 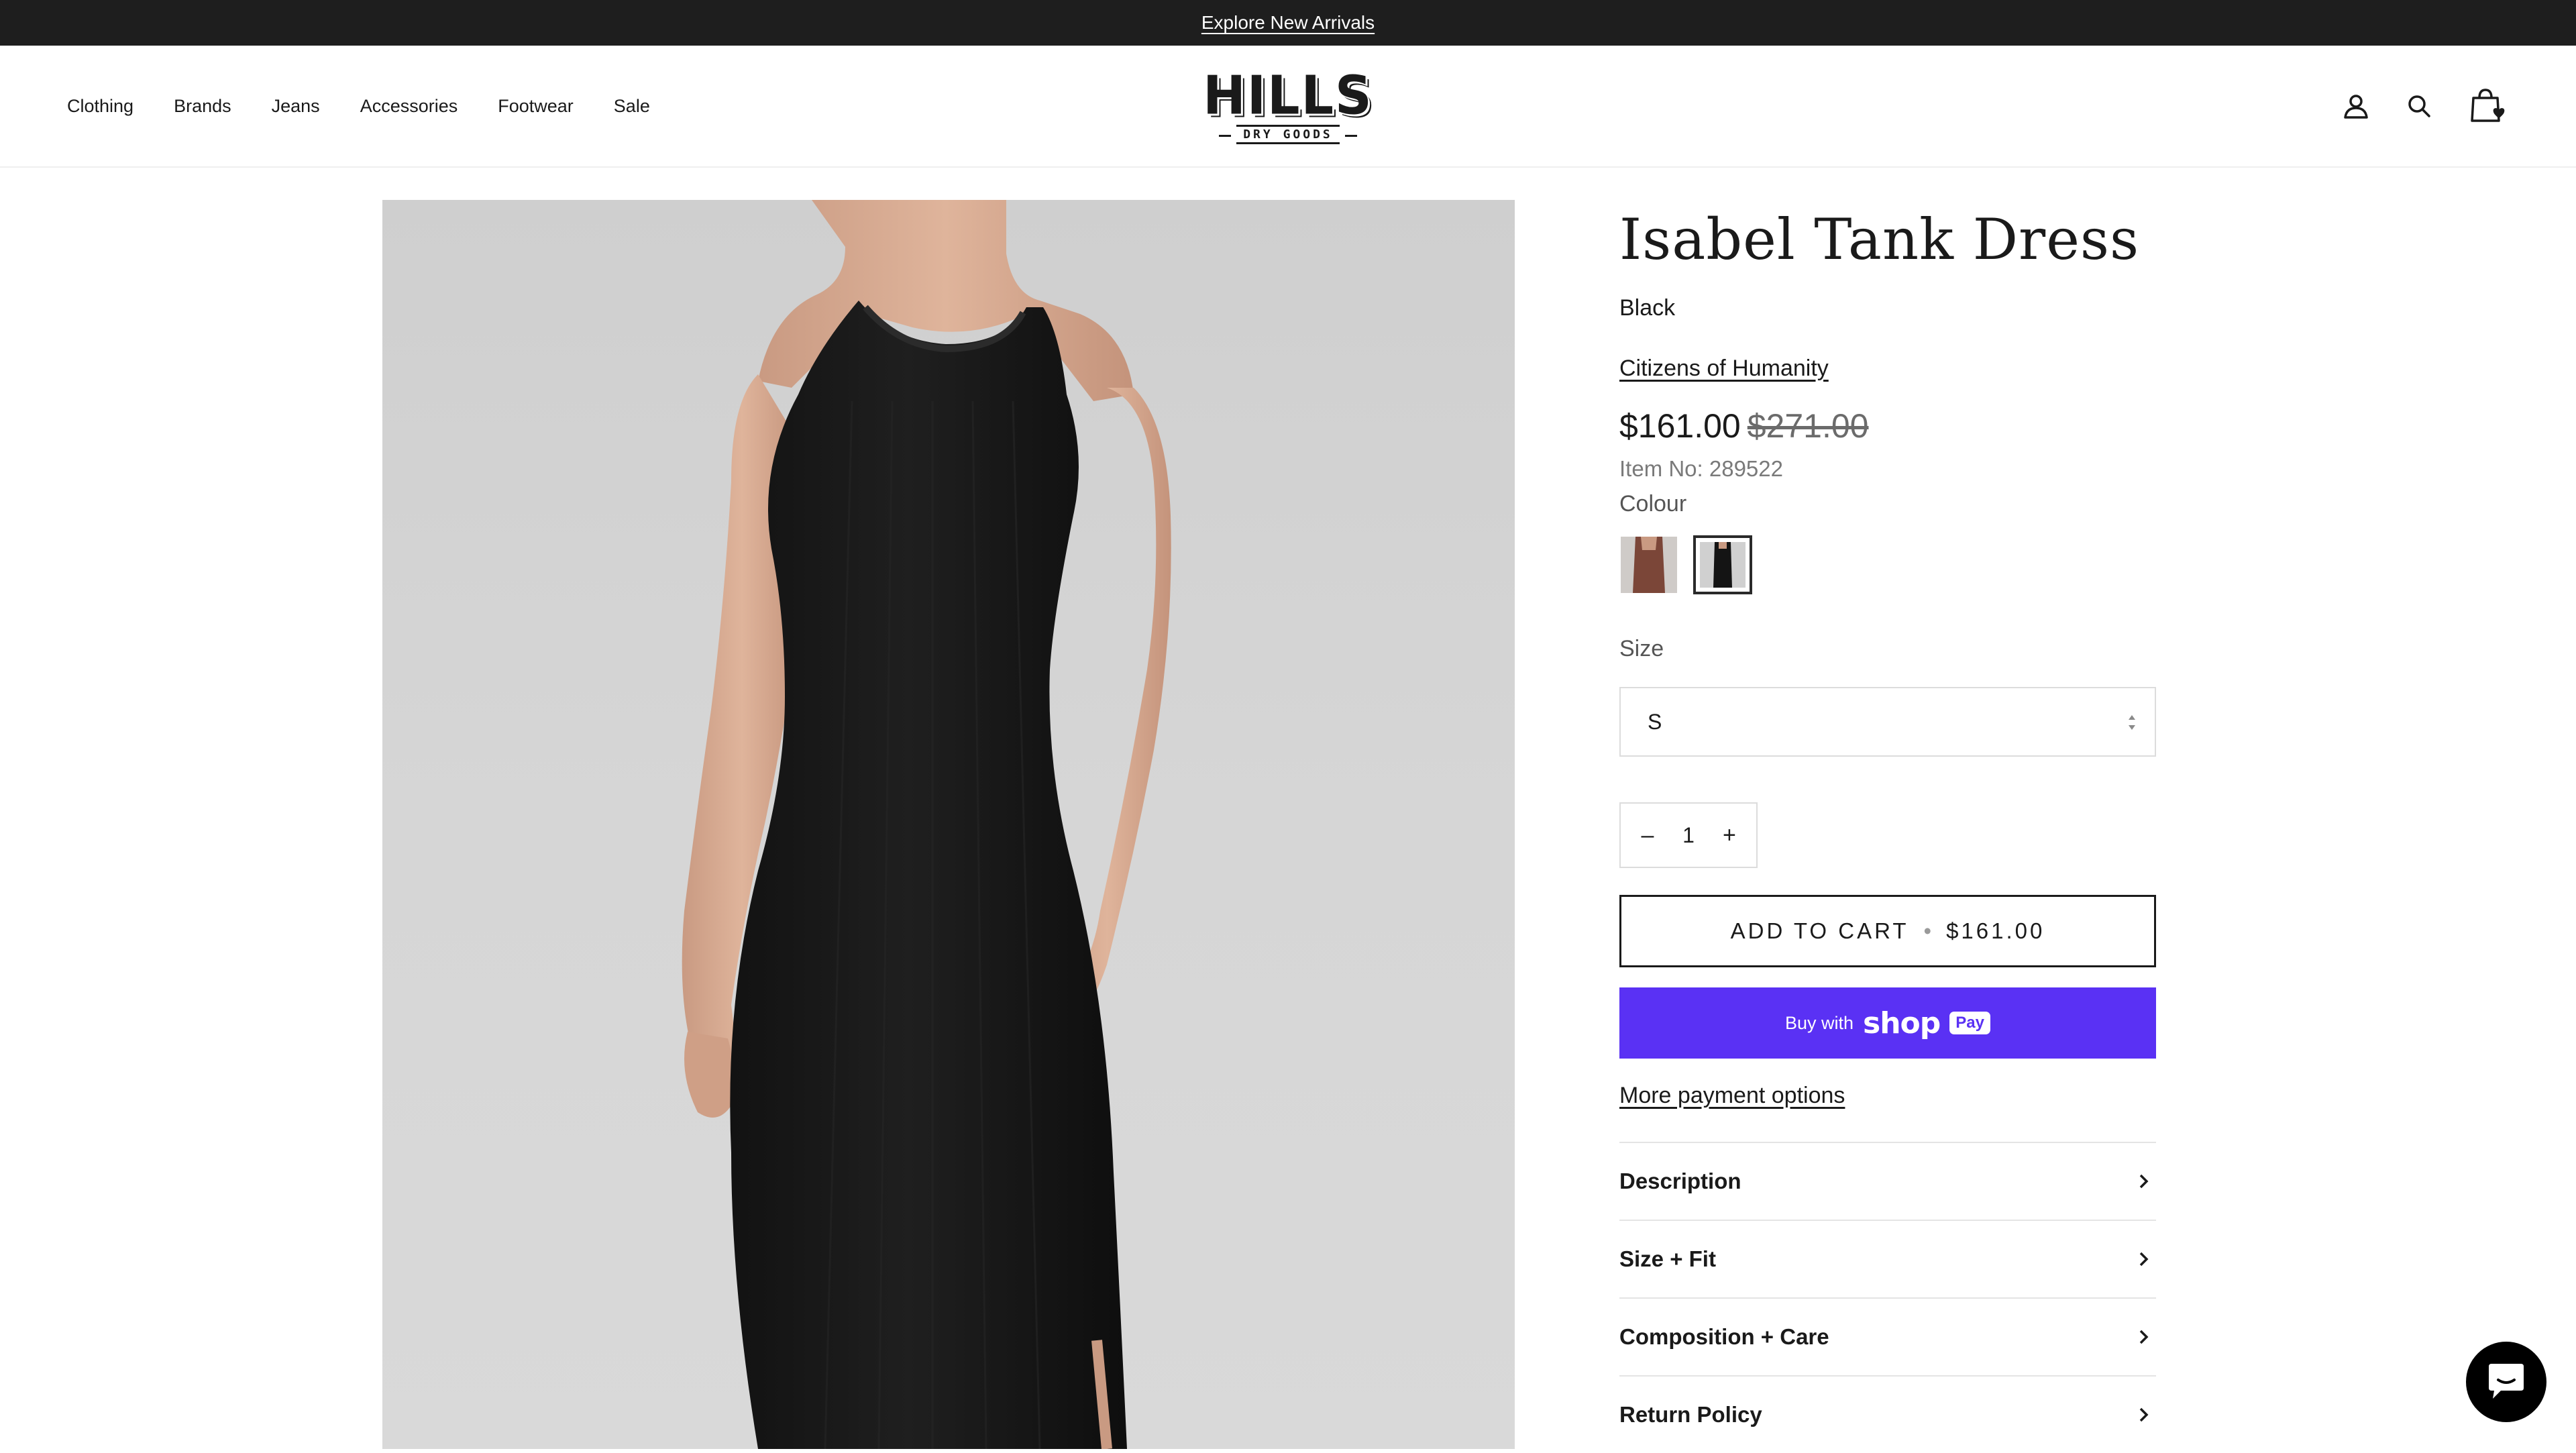 I want to click on sale-price: $161.00, so click(x=1680, y=426).